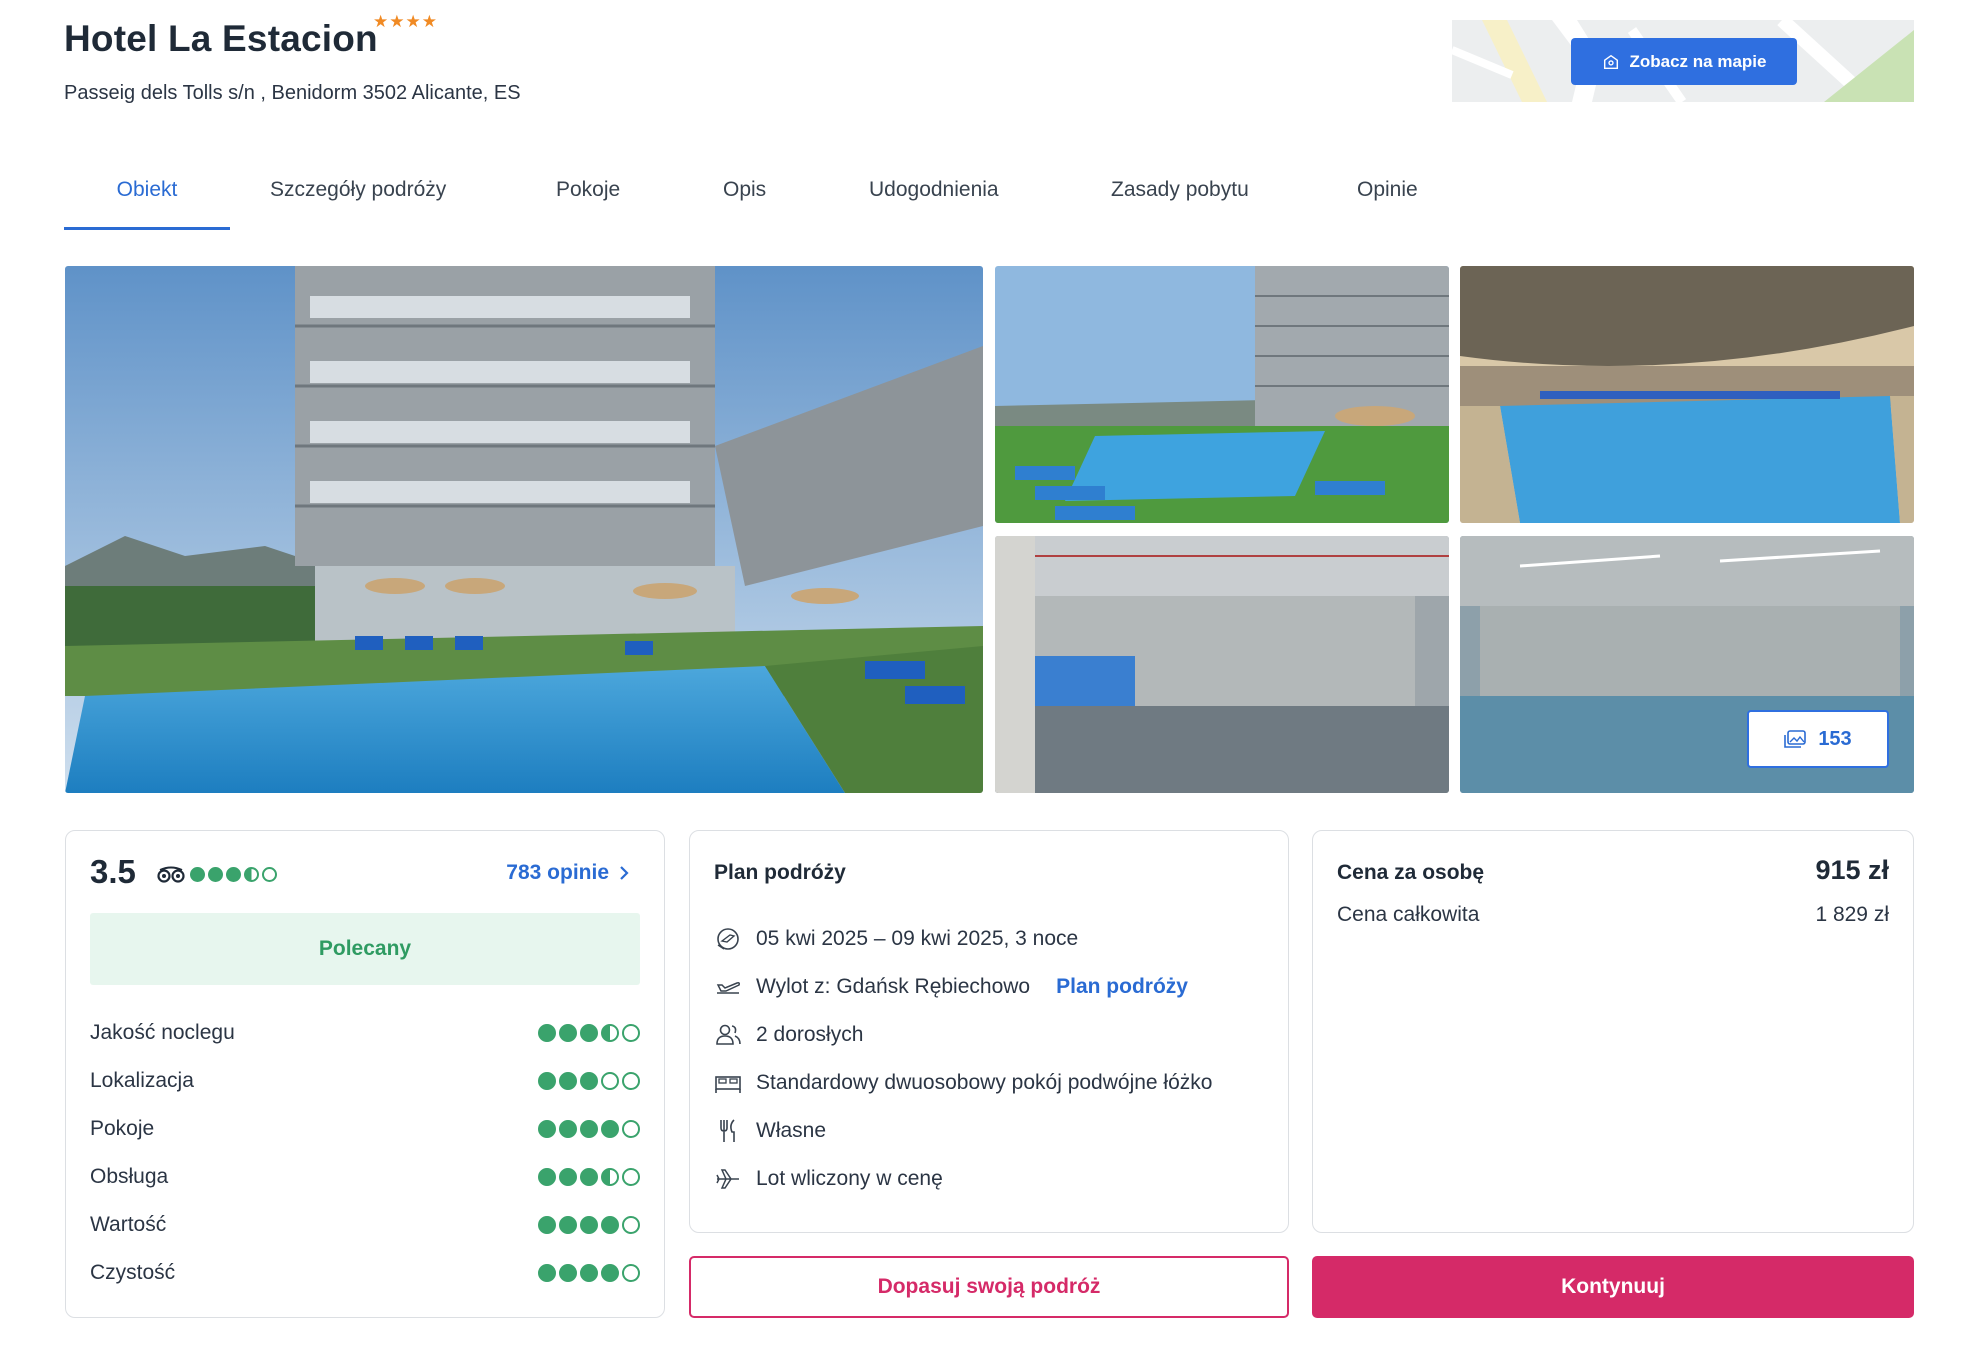  I want to click on photo-count: 153, so click(1835, 738).